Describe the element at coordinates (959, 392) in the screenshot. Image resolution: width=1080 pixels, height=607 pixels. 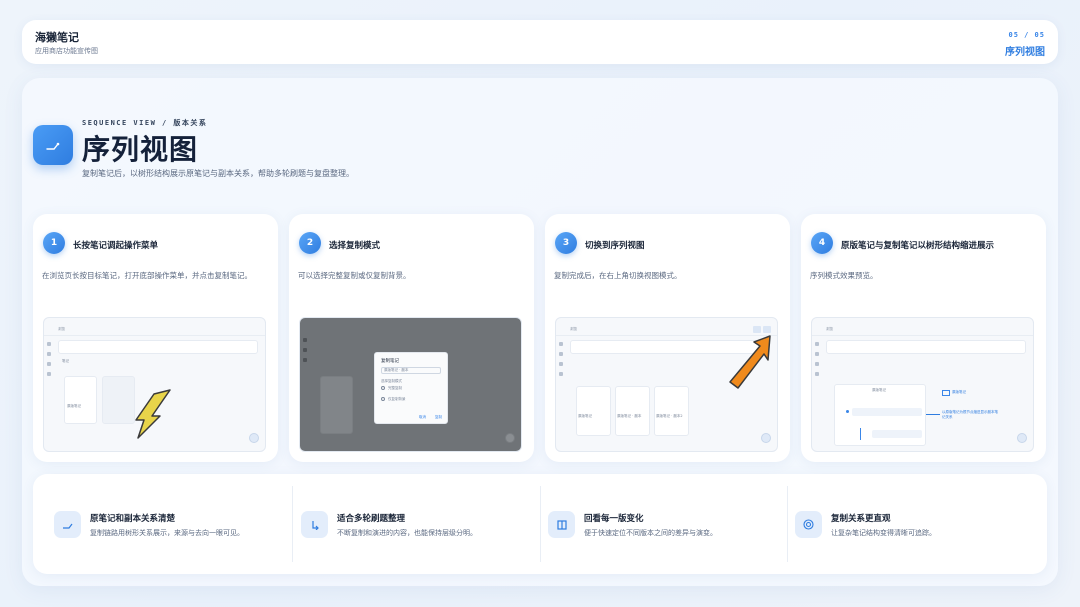
I see `callout-title: 原版笔记` at that location.